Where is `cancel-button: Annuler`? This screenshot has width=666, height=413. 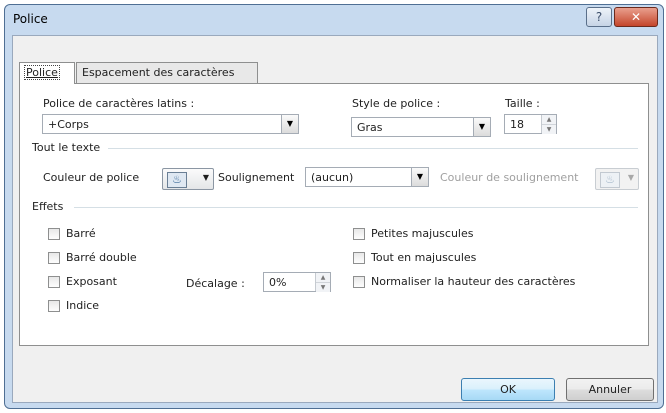
cancel-button: Annuler is located at coordinates (610, 389).